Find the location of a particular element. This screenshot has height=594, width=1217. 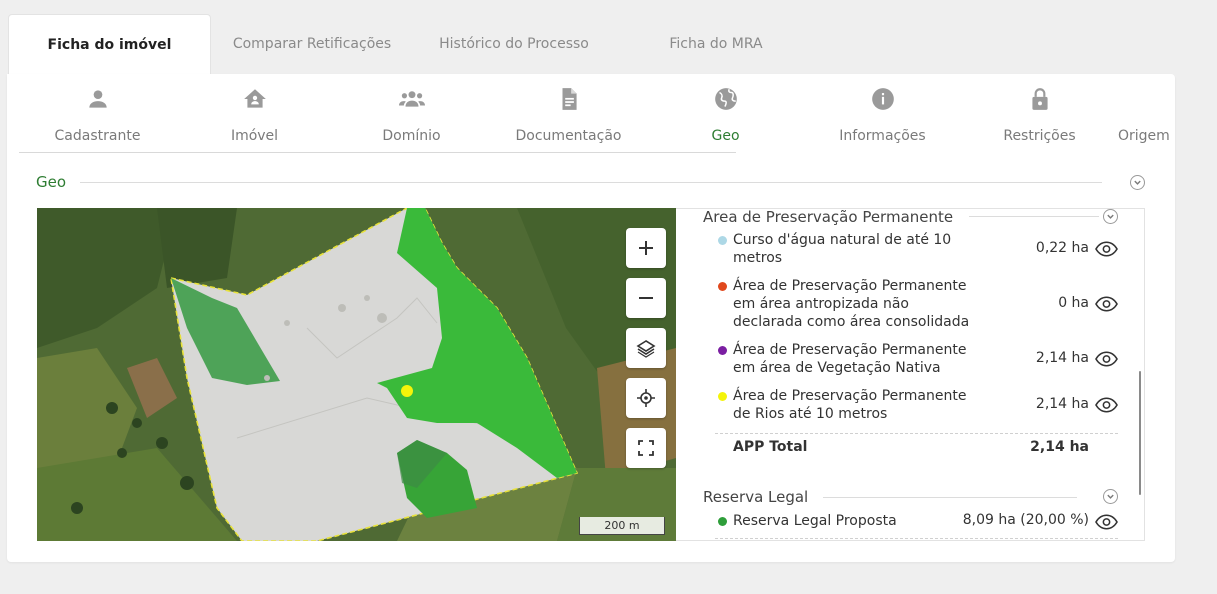

fullscreen-icon is located at coordinates (646, 448).